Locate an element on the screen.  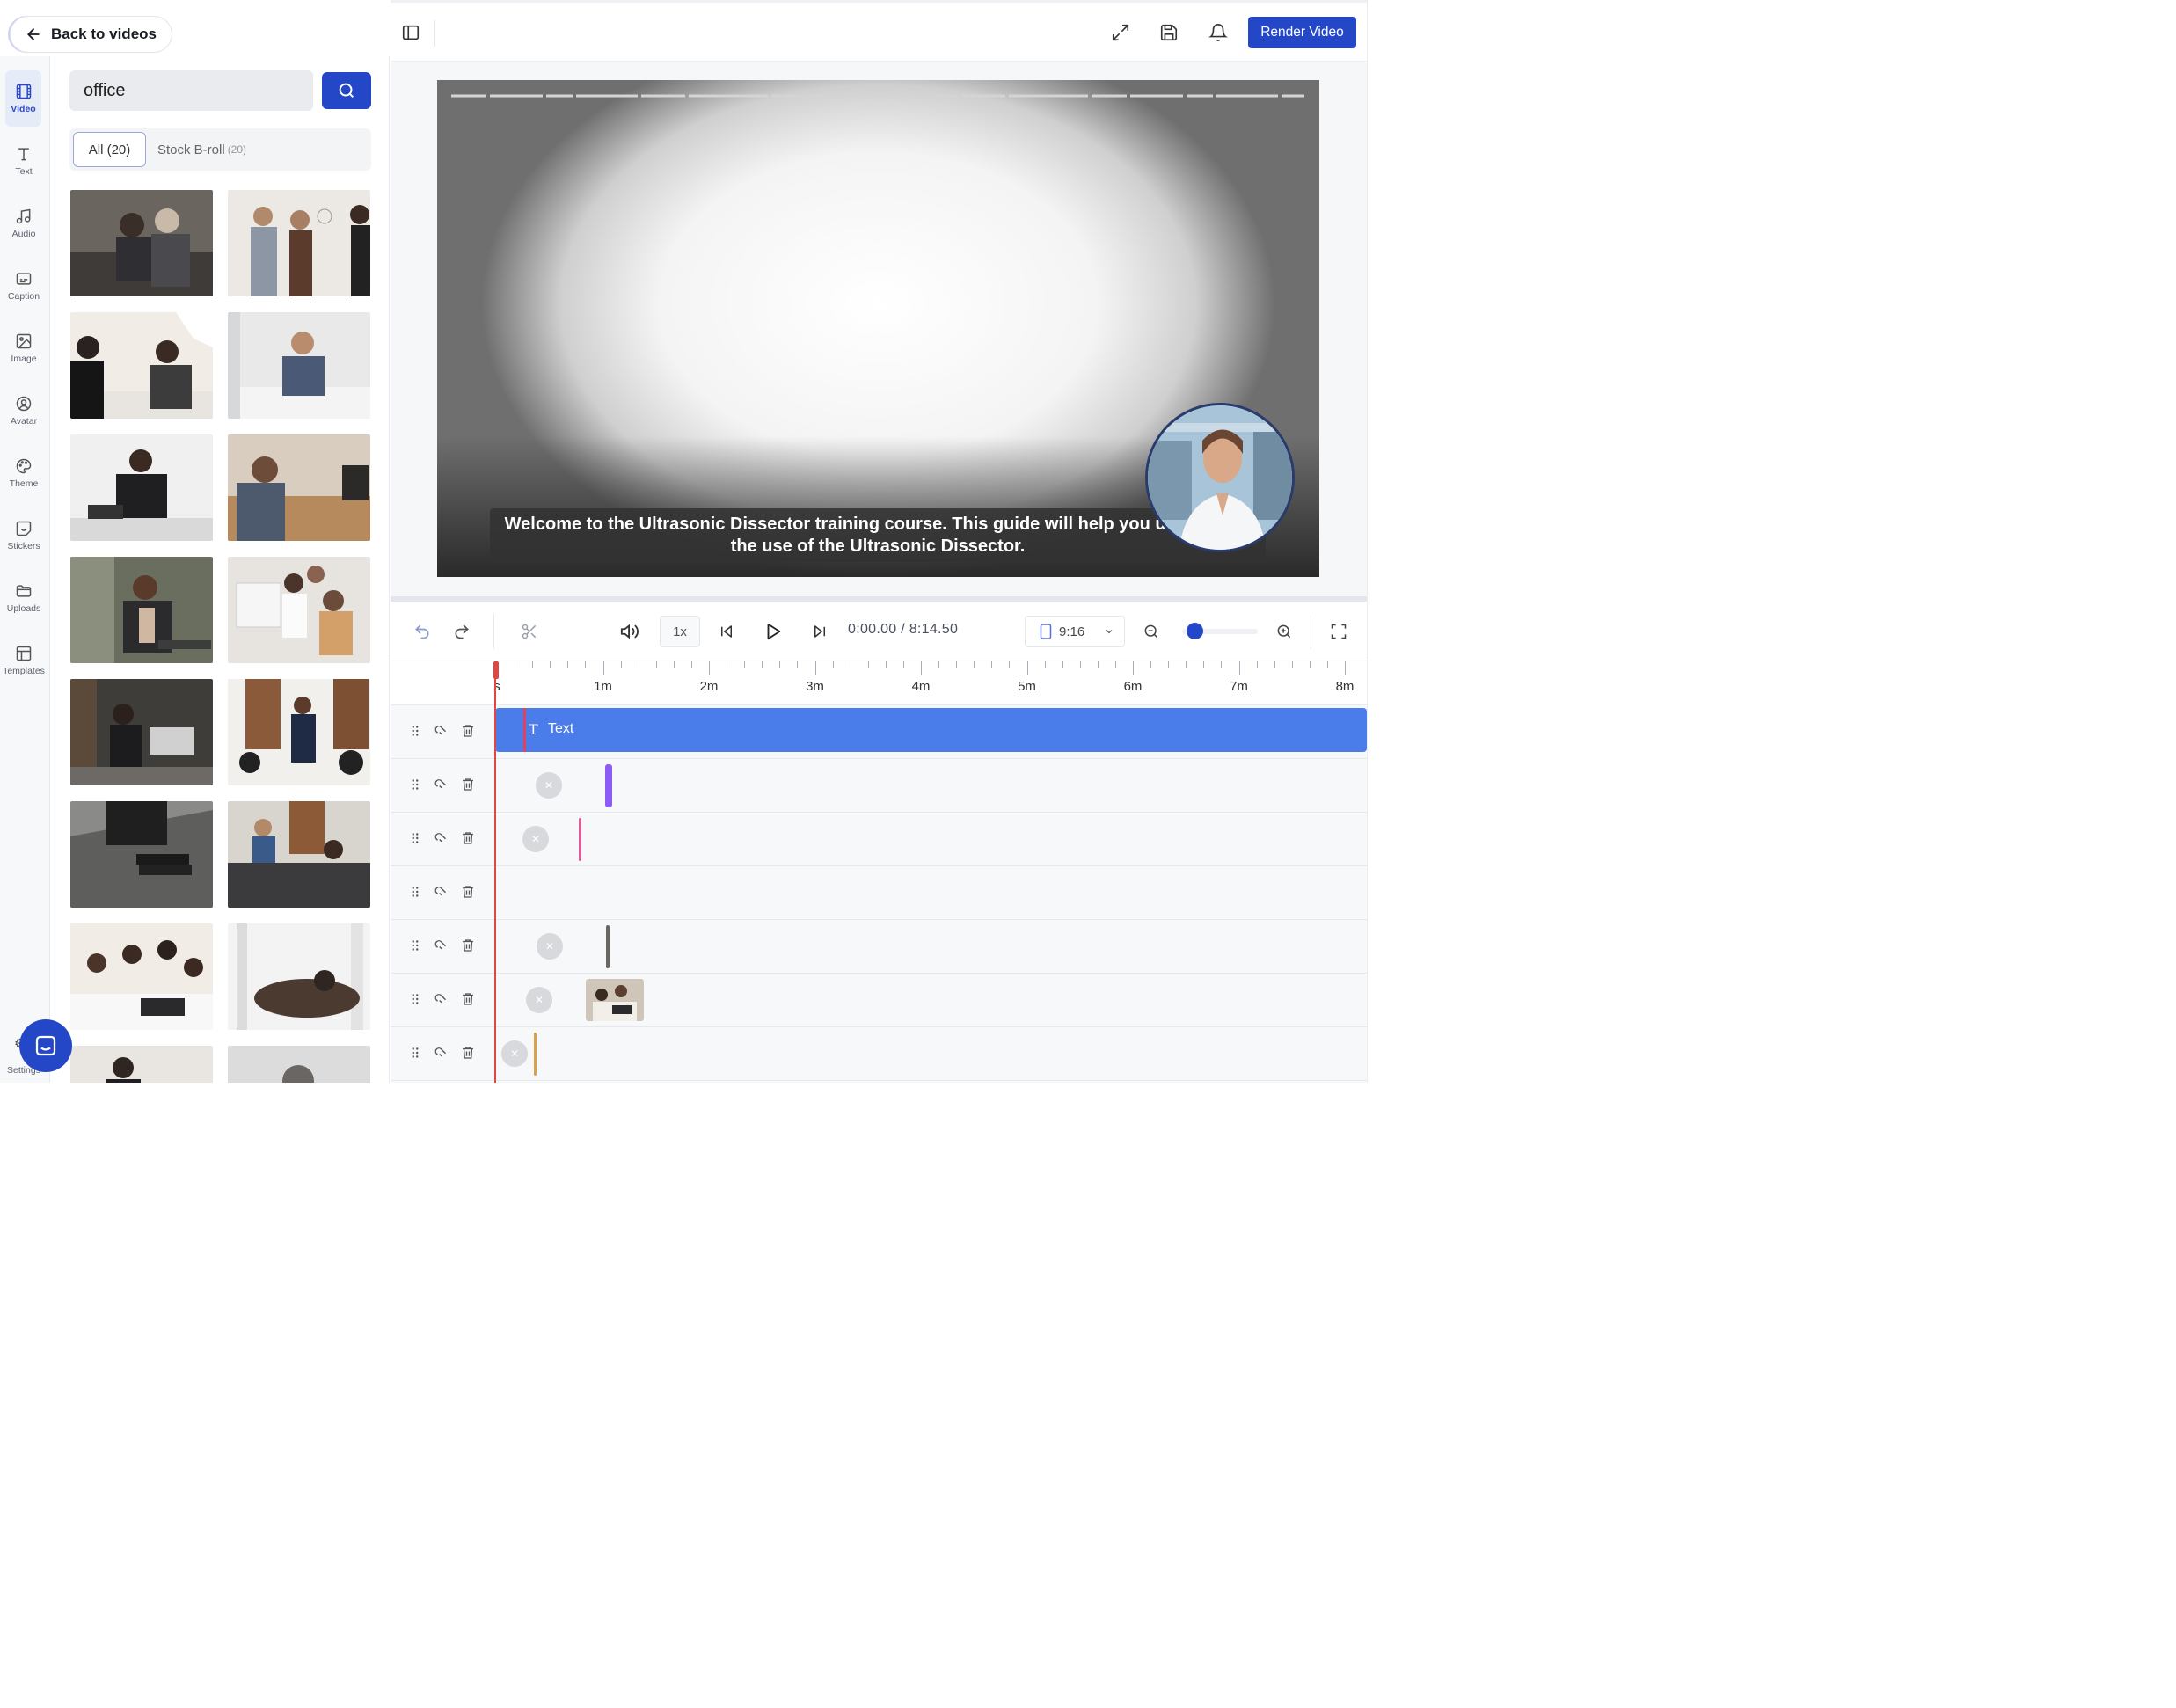
chat-support-button is located at coordinates (45, 1046).